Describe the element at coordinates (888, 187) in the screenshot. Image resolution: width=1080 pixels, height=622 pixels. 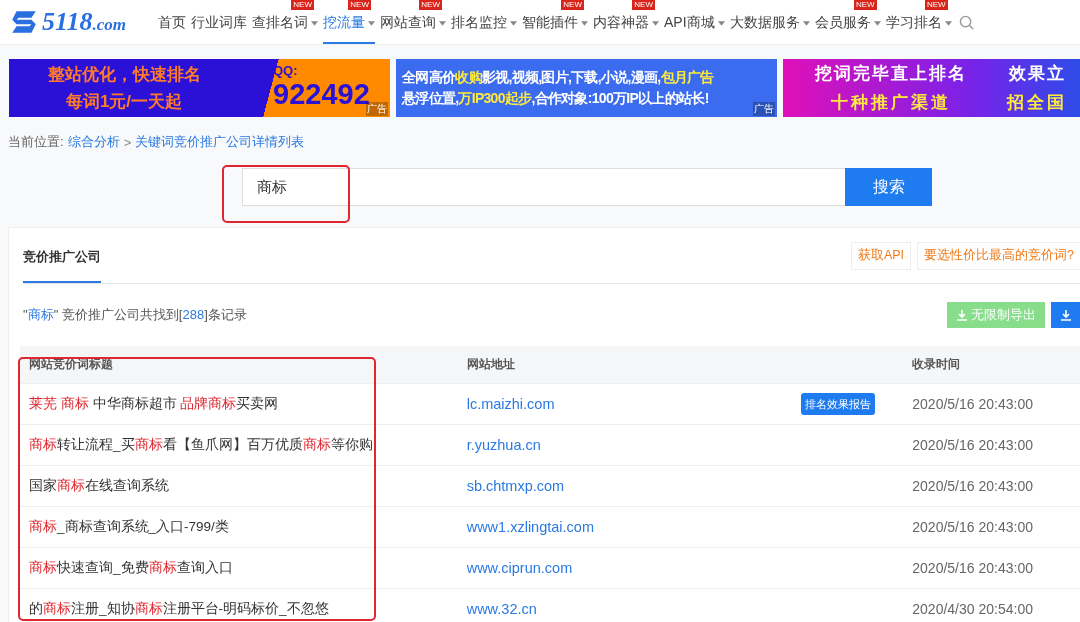
I see `search-button: 搜索` at that location.